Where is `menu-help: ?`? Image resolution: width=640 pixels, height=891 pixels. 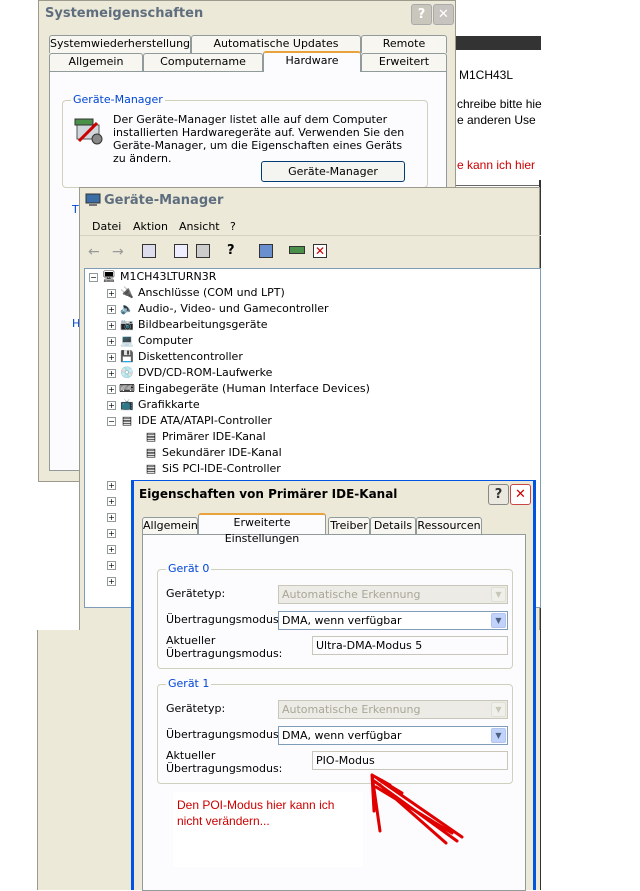
menu-help: ? is located at coordinates (233, 226).